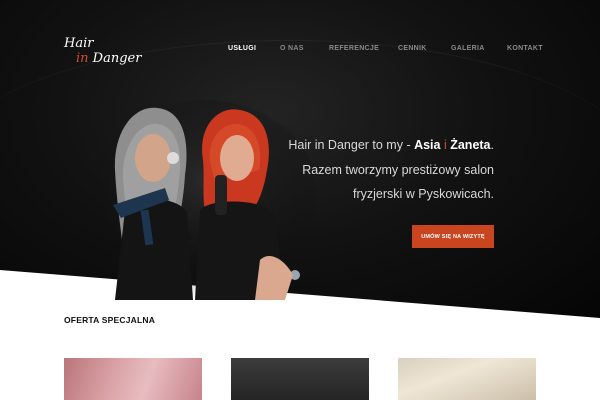 Image resolution: width=600 pixels, height=400 pixels. What do you see at coordinates (412, 48) in the screenshot?
I see `nav-item-cennik: CENNIK` at bounding box center [412, 48].